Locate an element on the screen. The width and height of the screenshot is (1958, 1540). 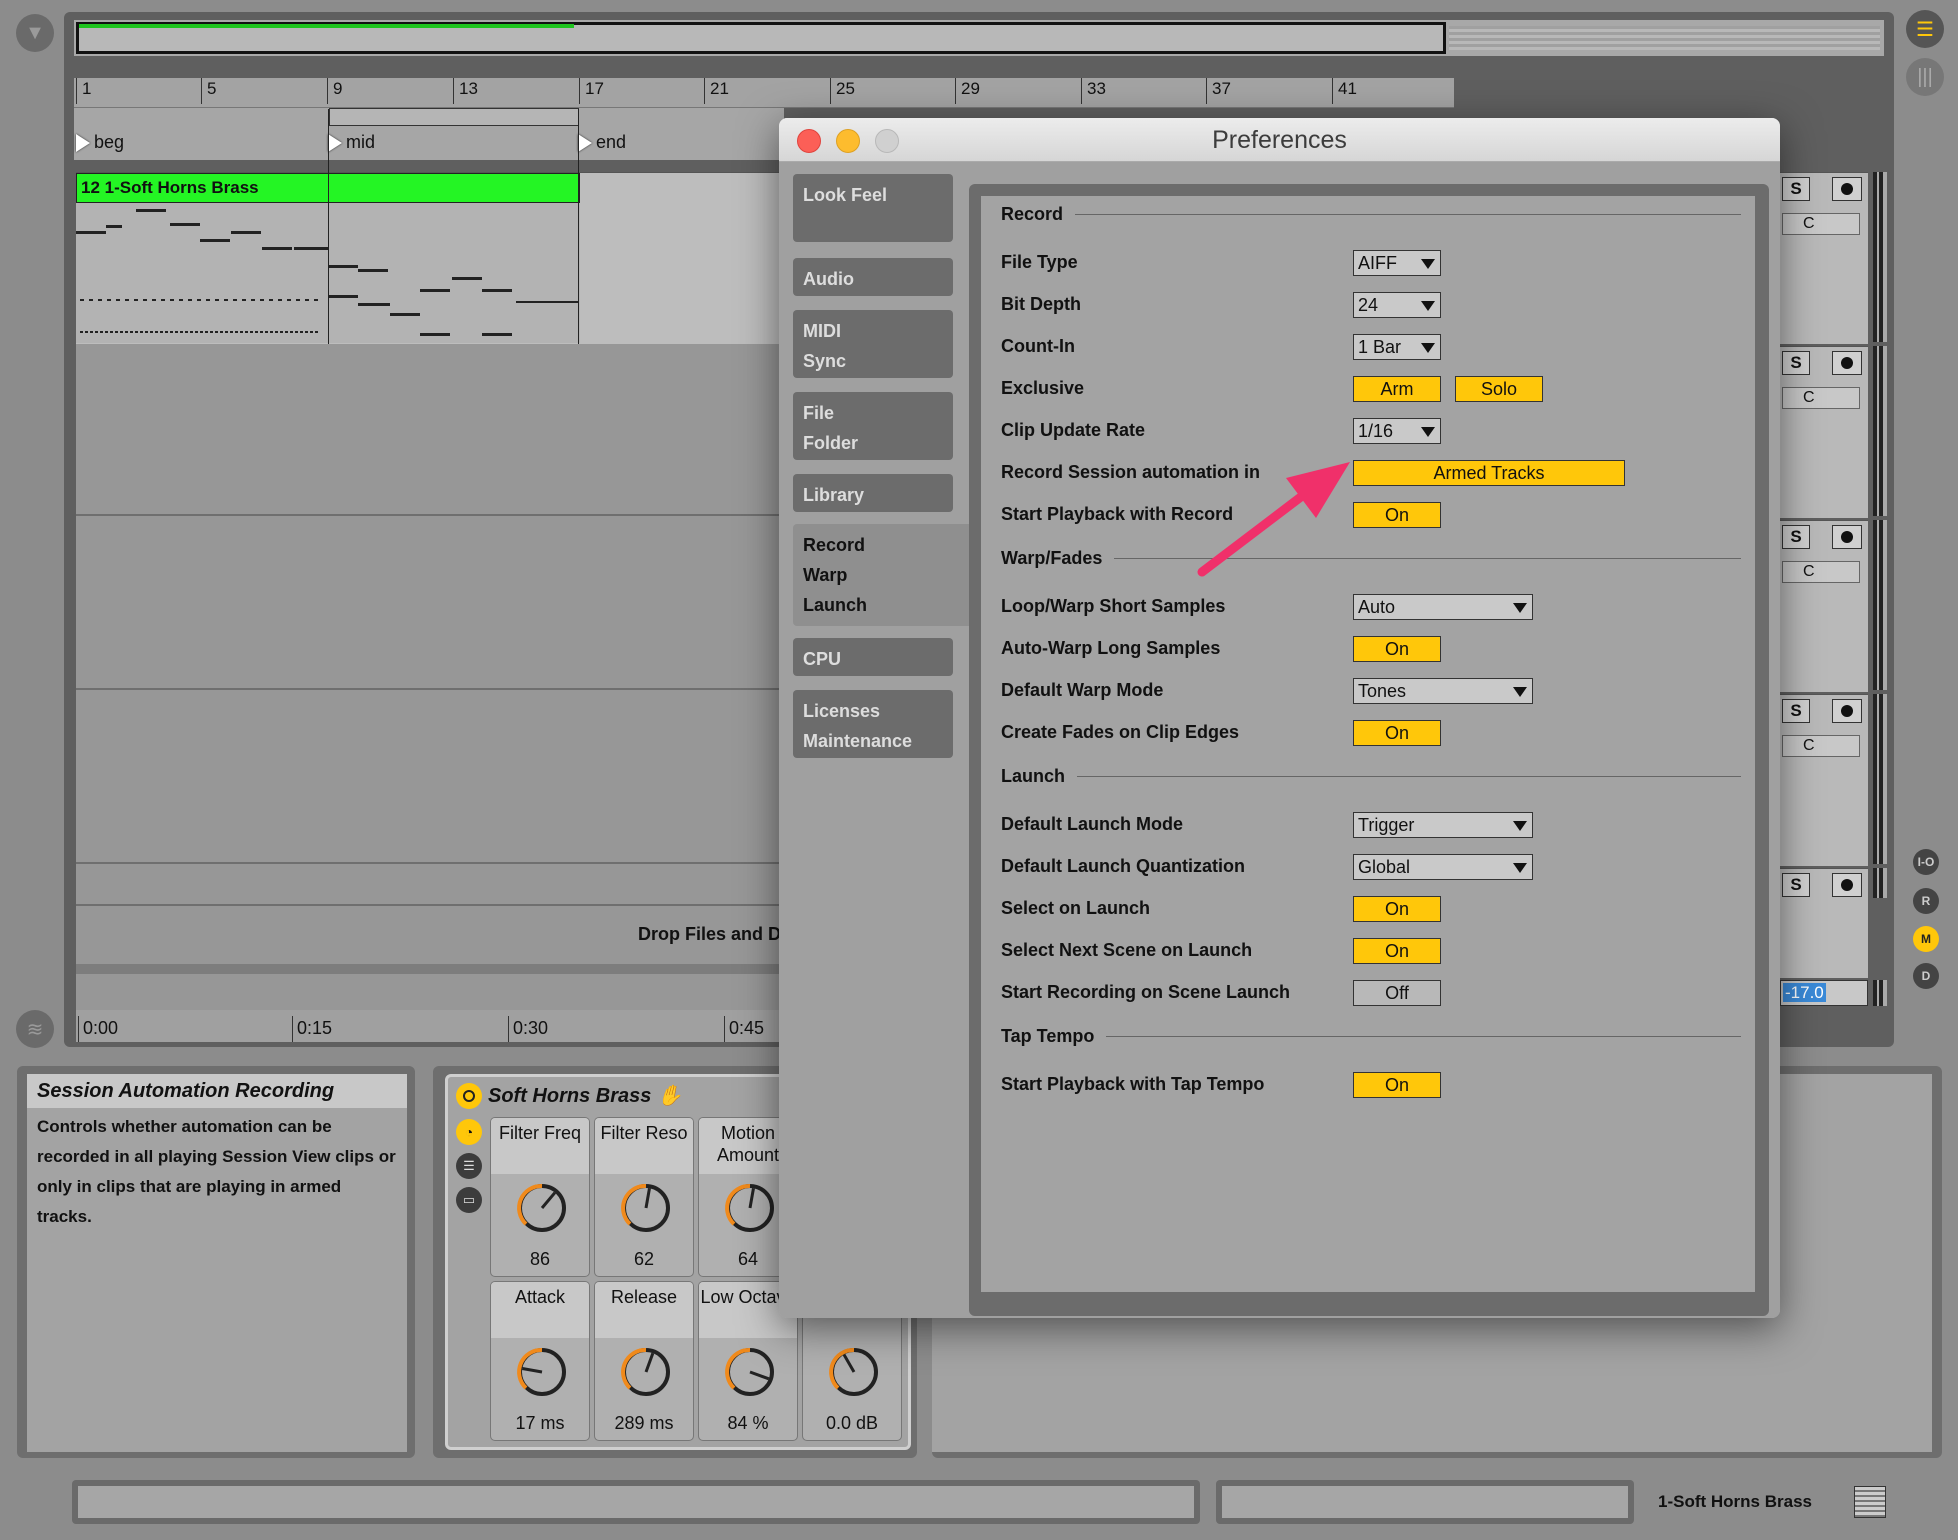
default-launch-quantization-dropdown: Global is located at coordinates (1443, 867).